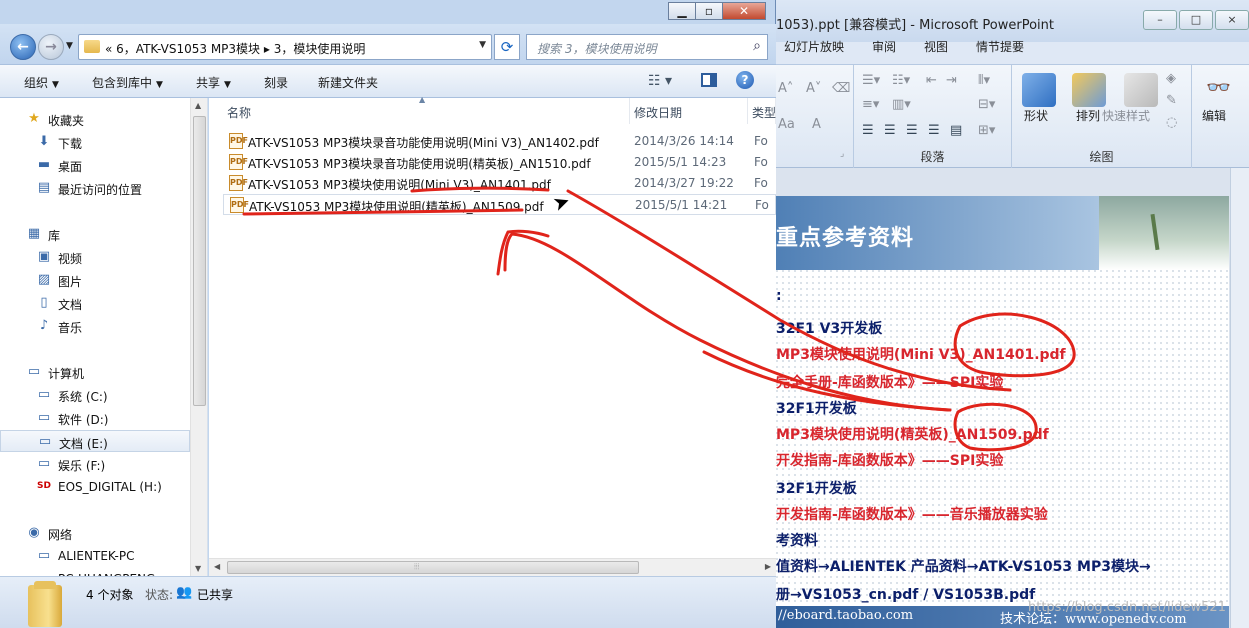  I want to click on change-view-icon: ☷ ▾, so click(660, 81).